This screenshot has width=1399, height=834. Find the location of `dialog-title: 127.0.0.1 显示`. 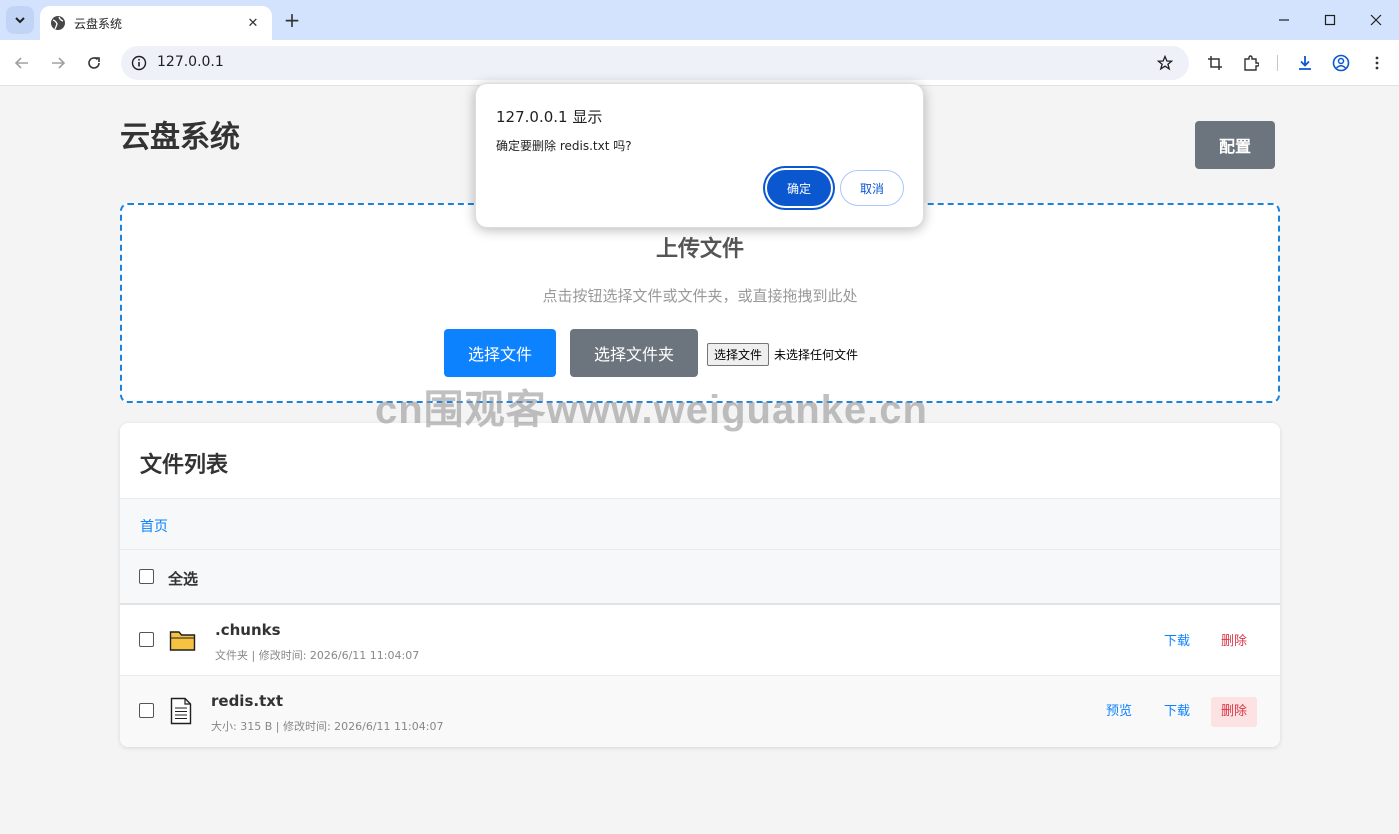

dialog-title: 127.0.0.1 显示 is located at coordinates (549, 117).